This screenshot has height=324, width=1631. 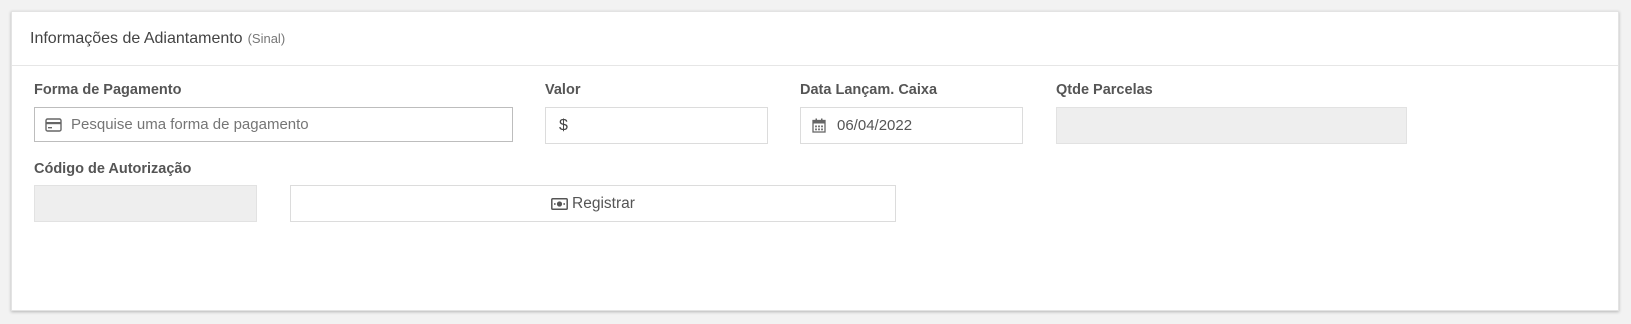 What do you see at coordinates (108, 90) in the screenshot?
I see `payment-method-label: Forma de Pagamento` at bounding box center [108, 90].